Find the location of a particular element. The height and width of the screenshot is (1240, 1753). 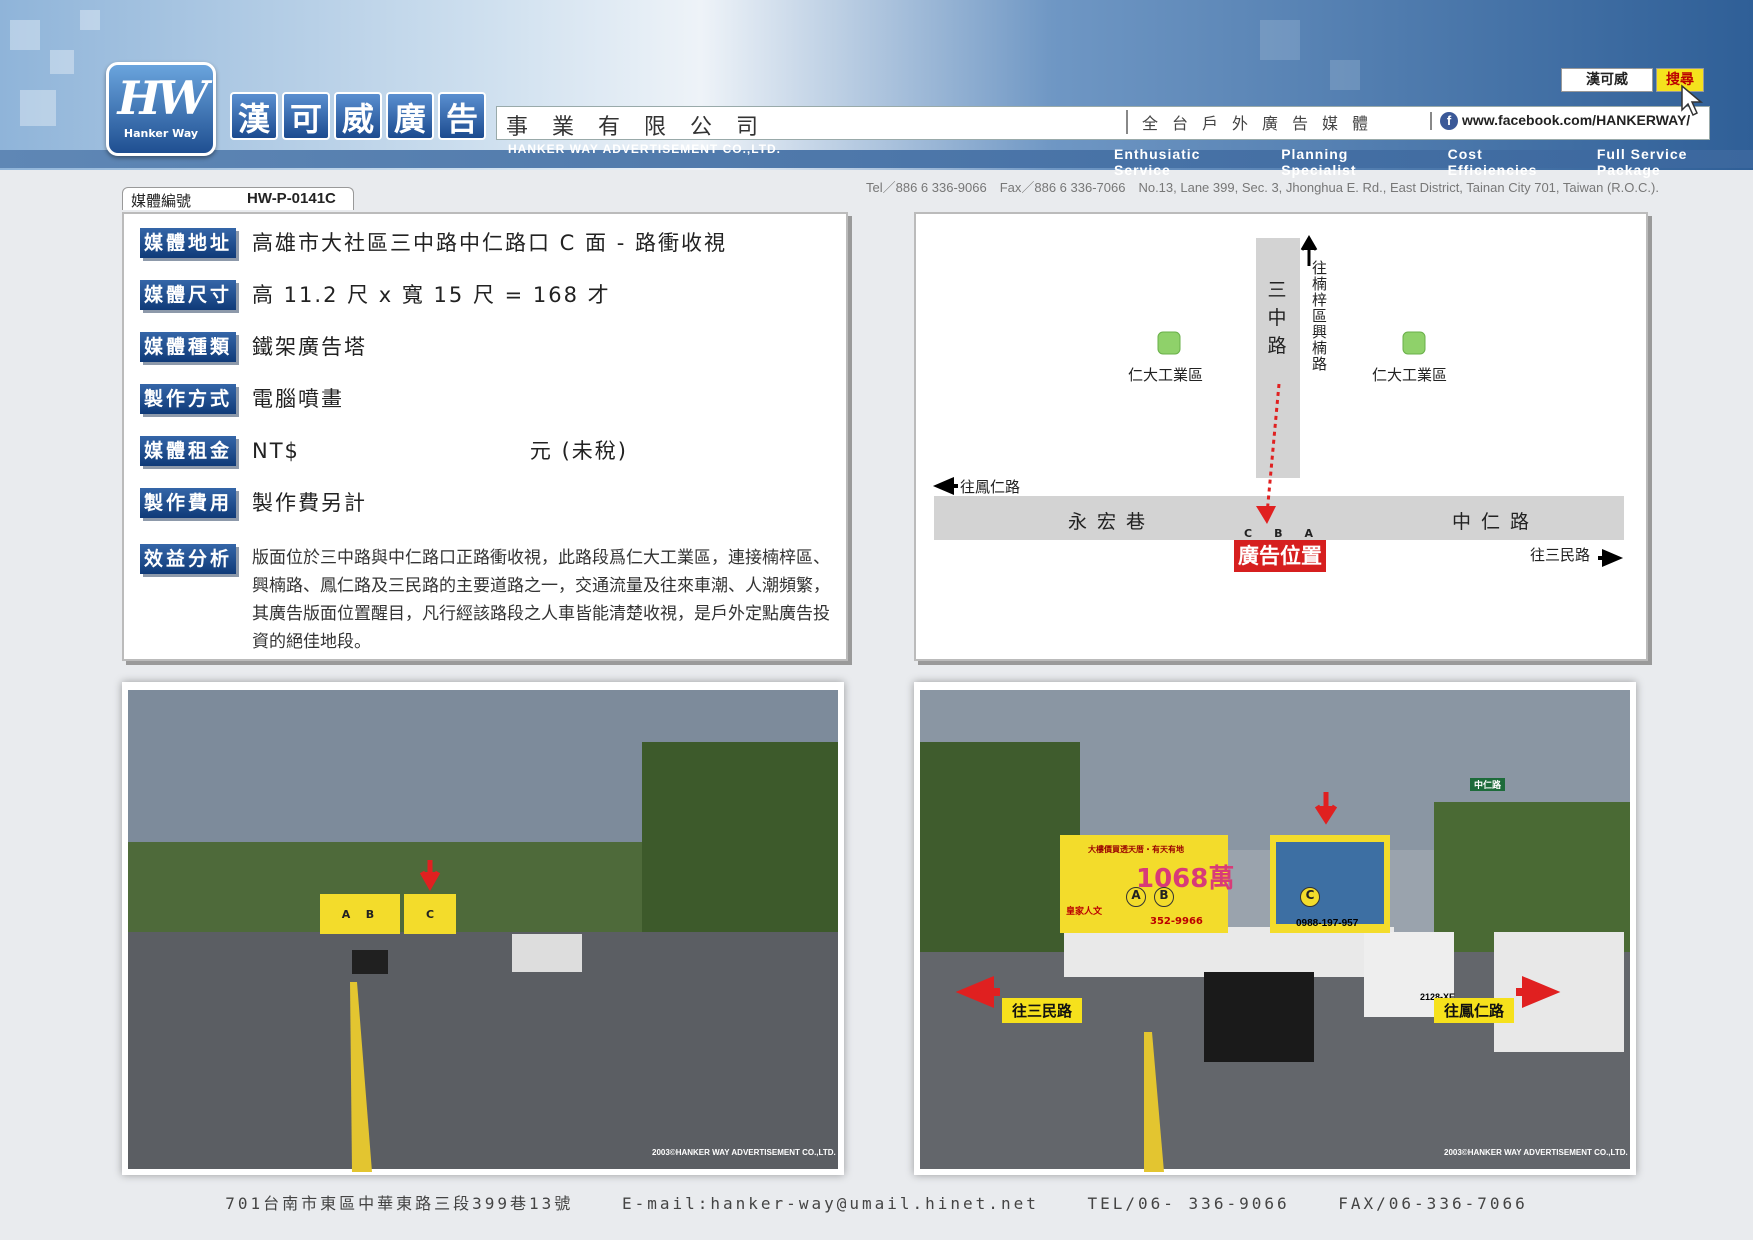

tagline: Enthusiatic Service is located at coordinates (1157, 162).